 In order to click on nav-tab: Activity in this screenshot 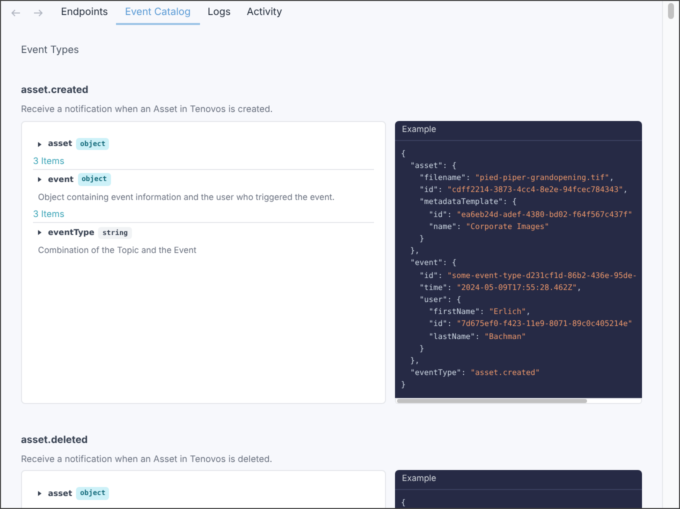, I will do `click(264, 13)`.